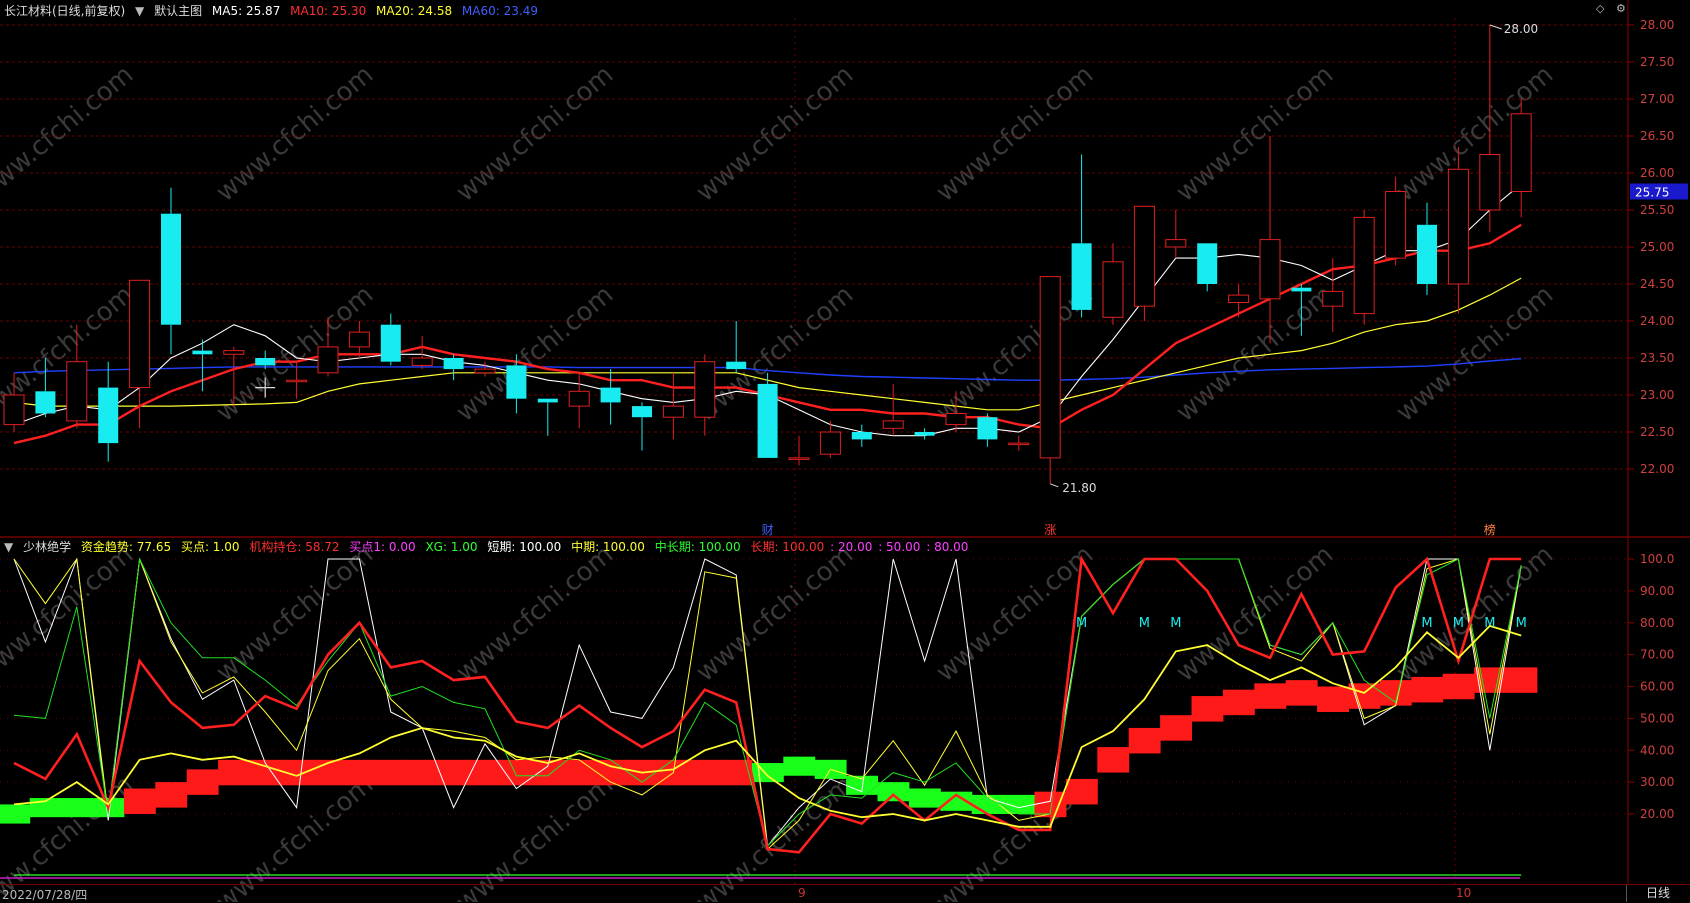 This screenshot has height=903, width=1690. I want to click on period-tab-daily: 日线, so click(1657, 893).